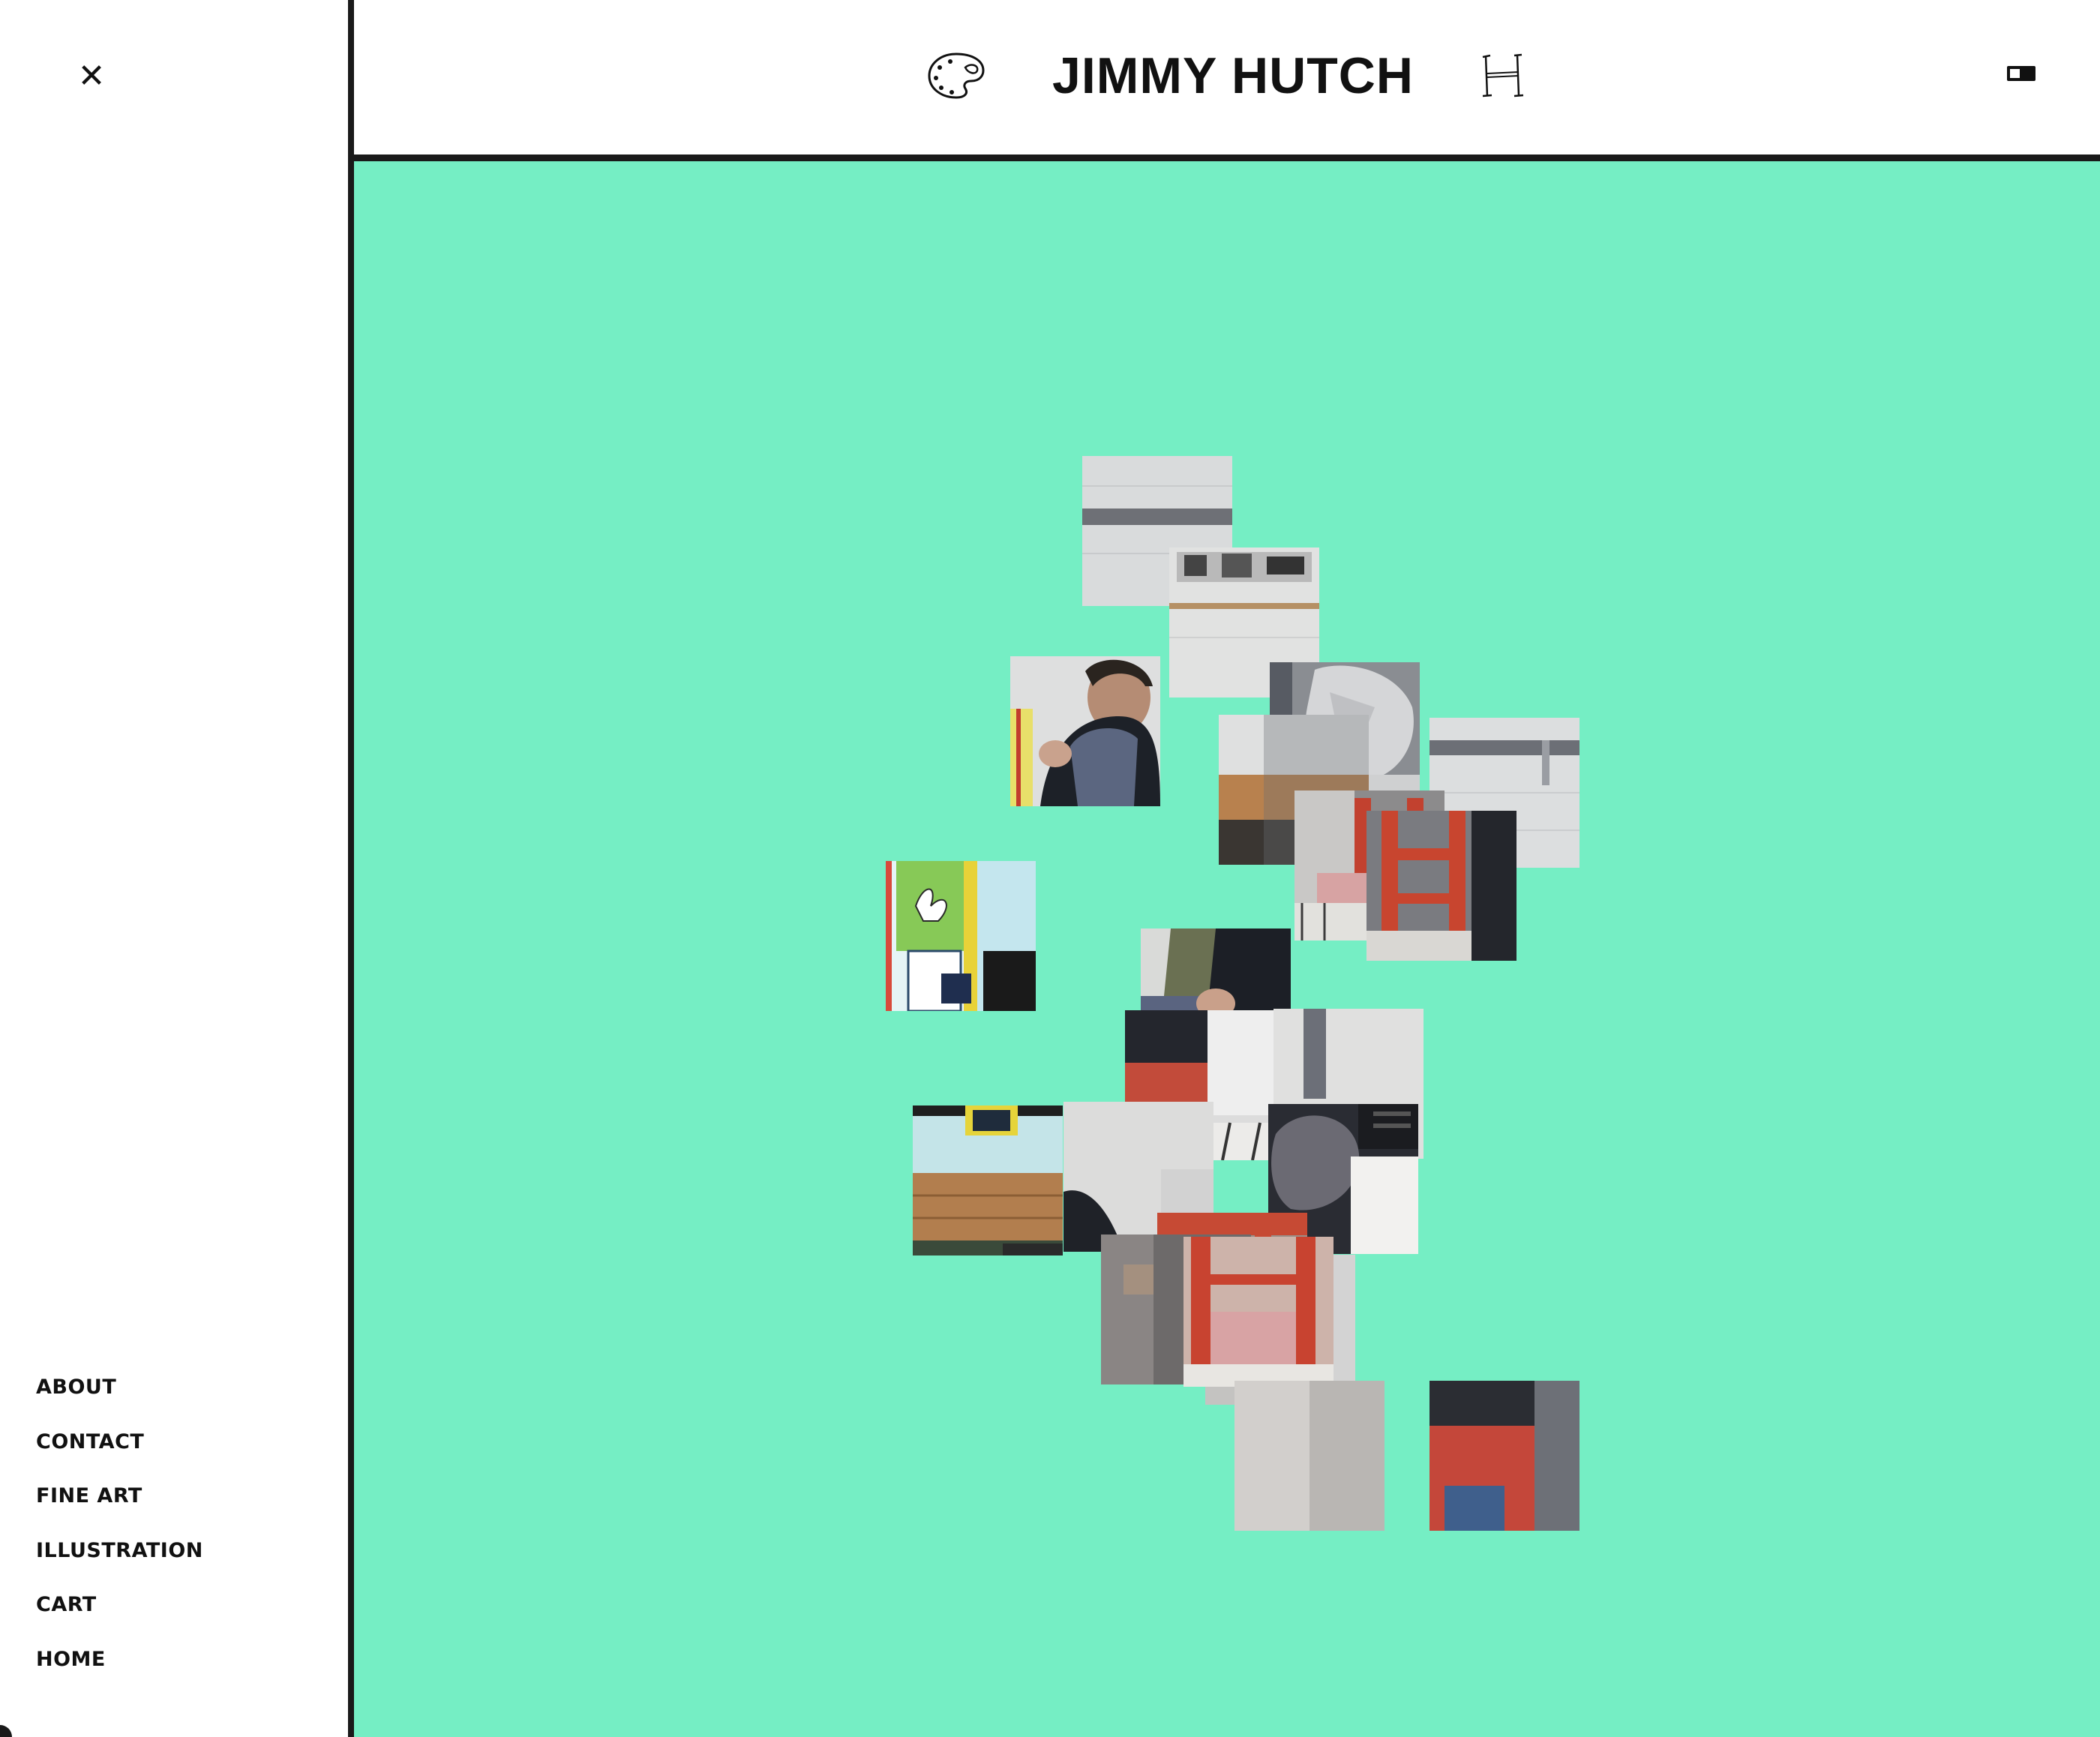  What do you see at coordinates (1503, 75) in the screenshot?
I see `h-monogram-icon` at bounding box center [1503, 75].